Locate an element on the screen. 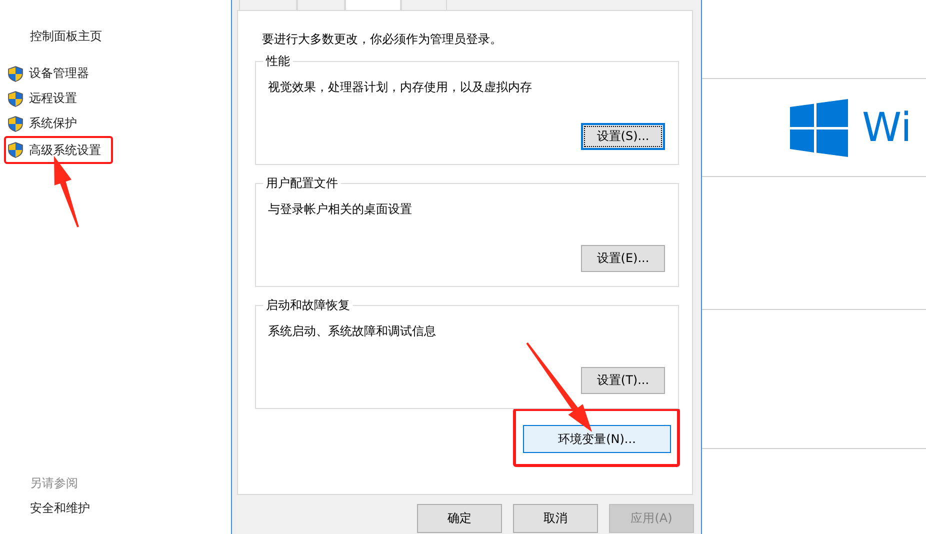 The height and width of the screenshot is (534, 926). dialog-button: 确定 is located at coordinates (459, 518).